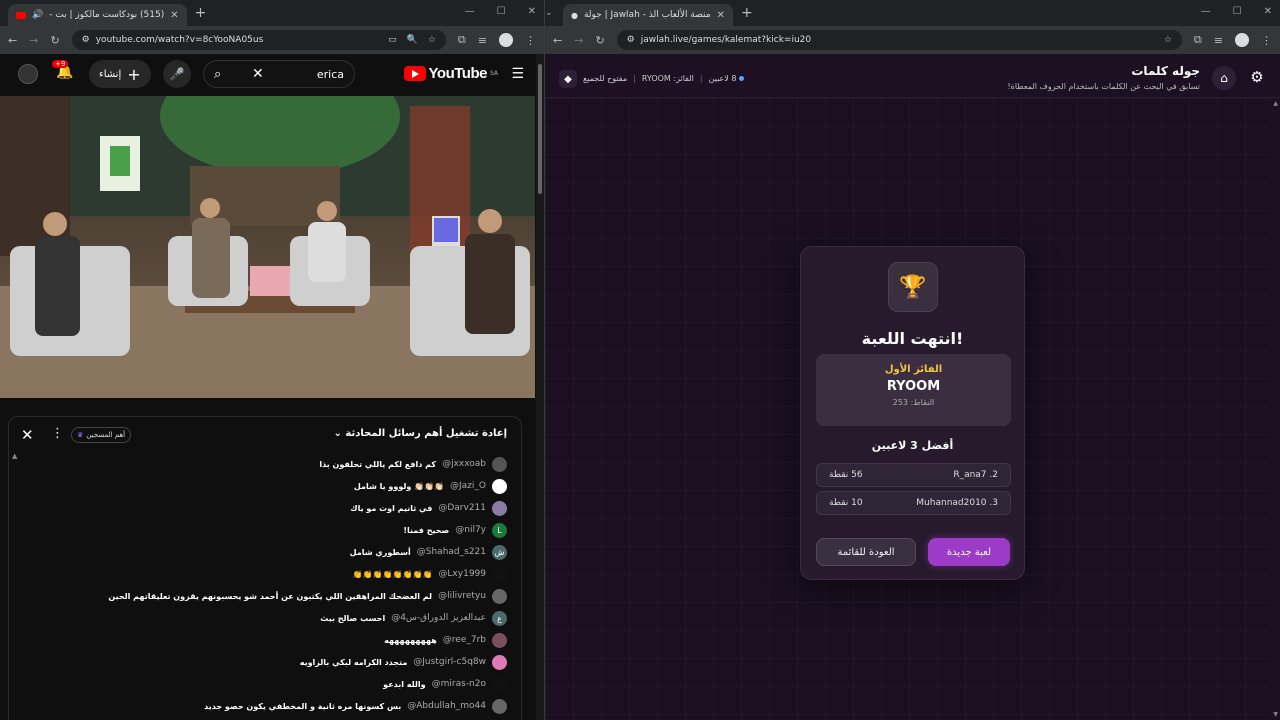  I want to click on chat-message: ع @عبدالعزيز الدوراق-س4 احسب صالح بيث, so click(413, 618).